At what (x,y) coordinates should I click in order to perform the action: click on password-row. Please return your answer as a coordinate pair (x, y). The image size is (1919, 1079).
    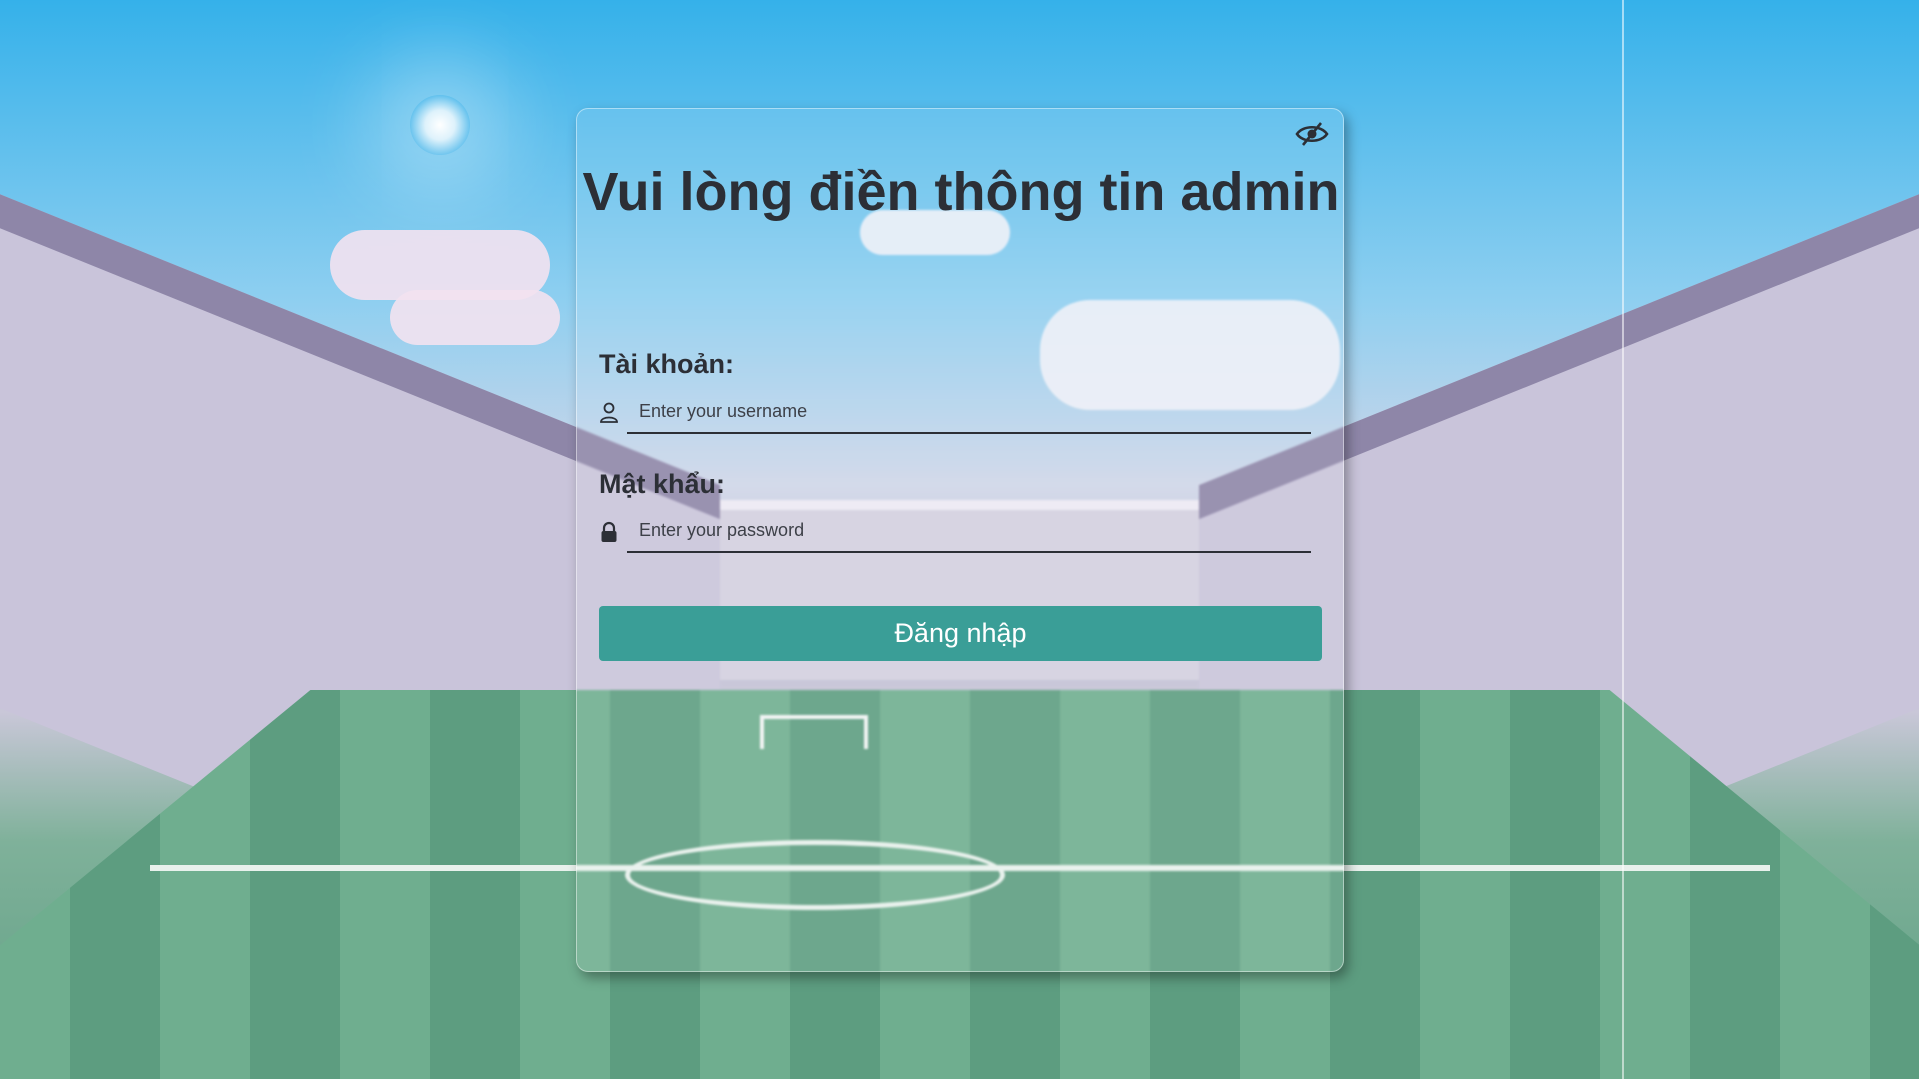
    Looking at the image, I should click on (955, 534).